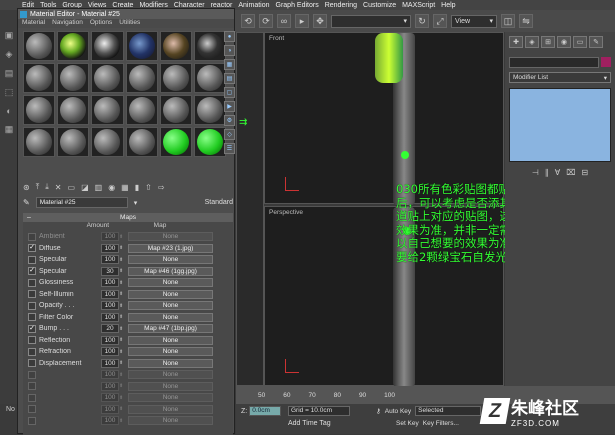 This screenshot has height=435, width=615. What do you see at coordinates (266, 21) in the screenshot?
I see `unlink-icon: ⟳` at bounding box center [266, 21].